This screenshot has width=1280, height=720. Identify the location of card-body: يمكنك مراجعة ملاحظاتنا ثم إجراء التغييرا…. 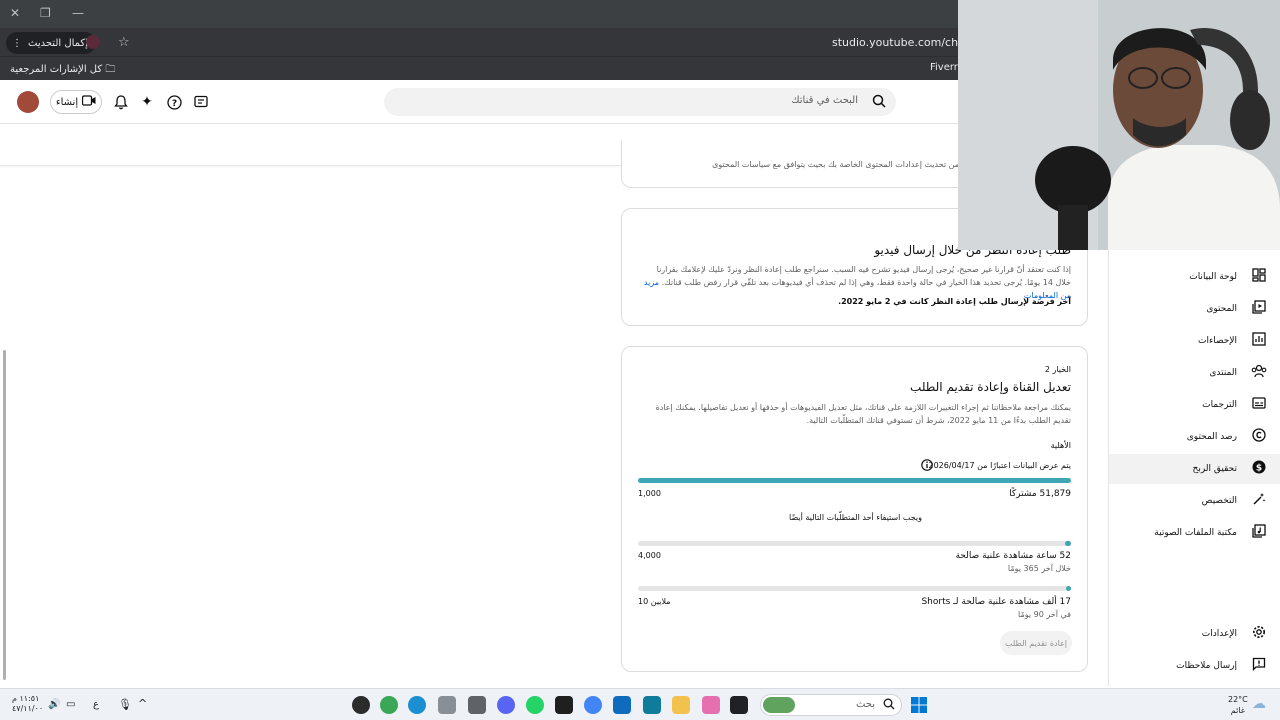
(863, 414).